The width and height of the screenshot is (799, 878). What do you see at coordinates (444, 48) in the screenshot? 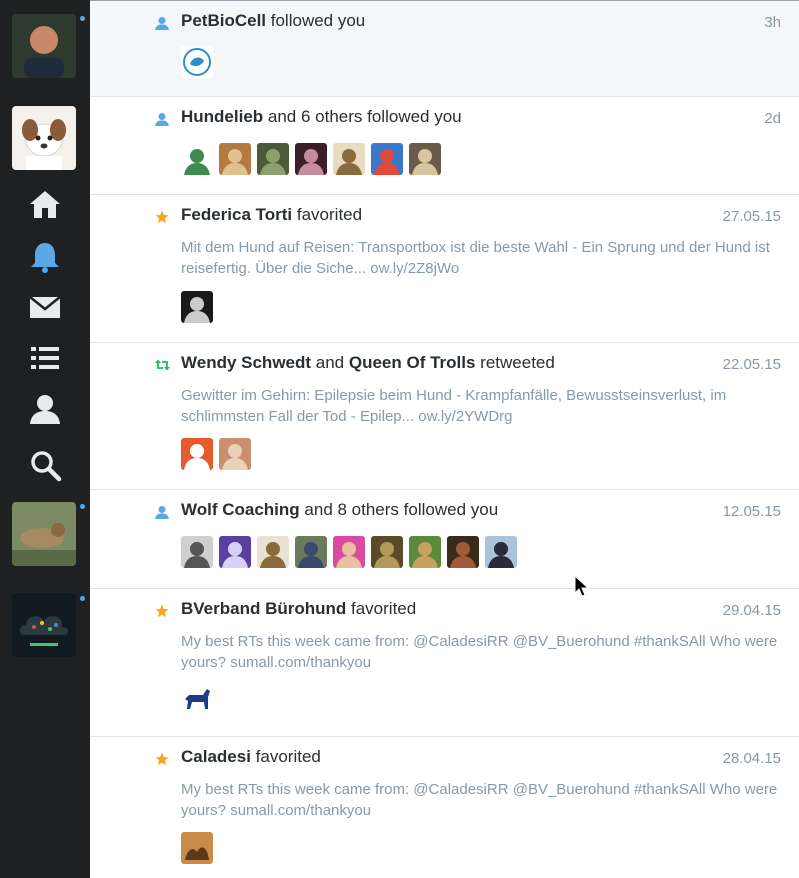
I see `notification-item: PetBioCell followed you 3h` at bounding box center [444, 48].